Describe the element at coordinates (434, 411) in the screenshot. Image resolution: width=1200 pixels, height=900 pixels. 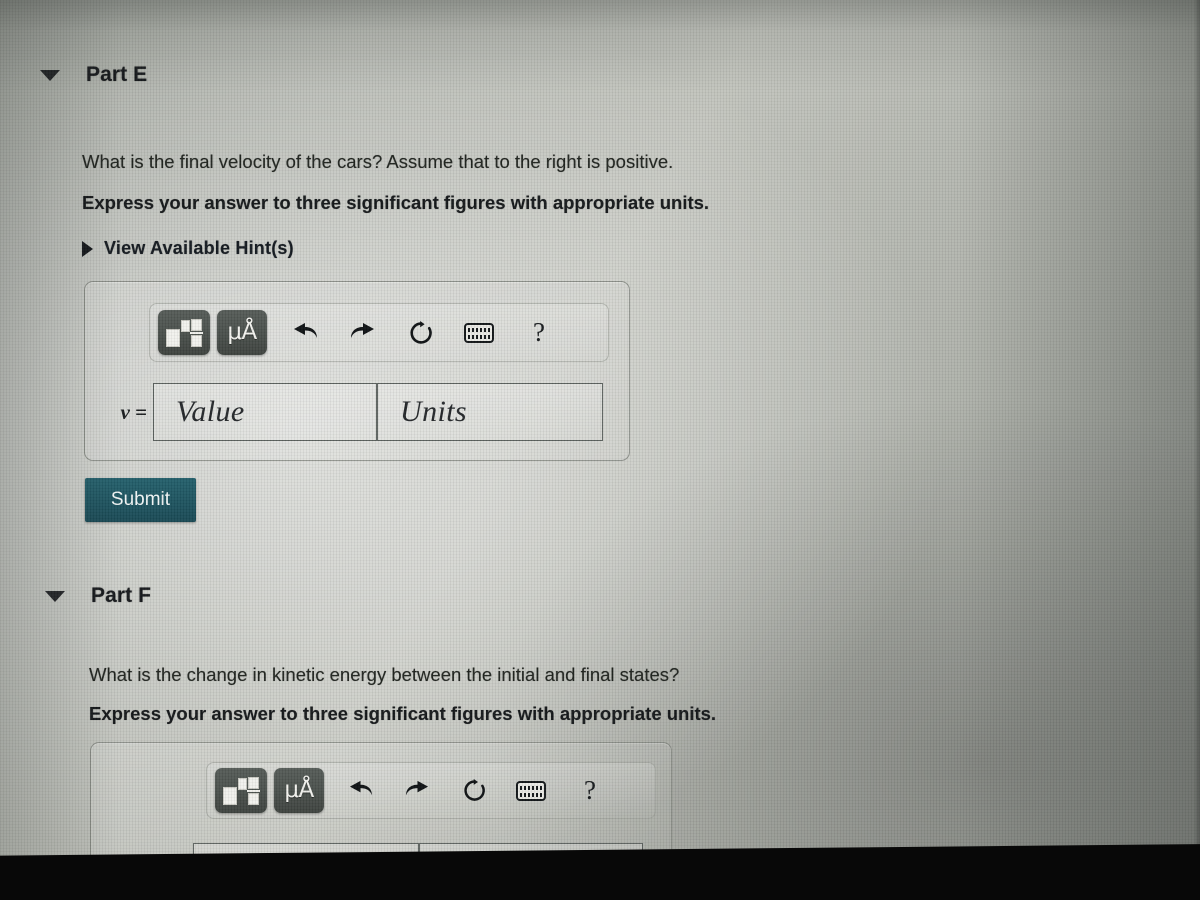
I see `units-placeholder-e: Units` at that location.